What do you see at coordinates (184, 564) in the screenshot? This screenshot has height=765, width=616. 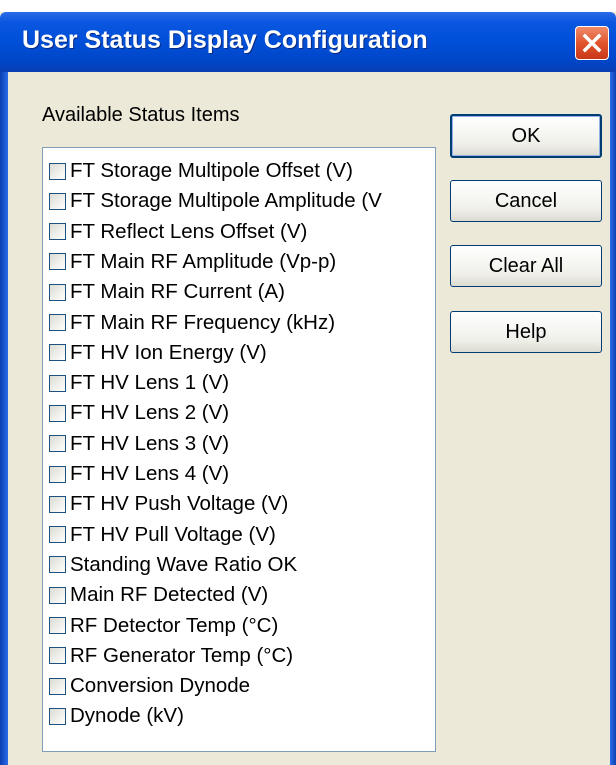 I see `item-label: Standing Wave Ratio OK` at bounding box center [184, 564].